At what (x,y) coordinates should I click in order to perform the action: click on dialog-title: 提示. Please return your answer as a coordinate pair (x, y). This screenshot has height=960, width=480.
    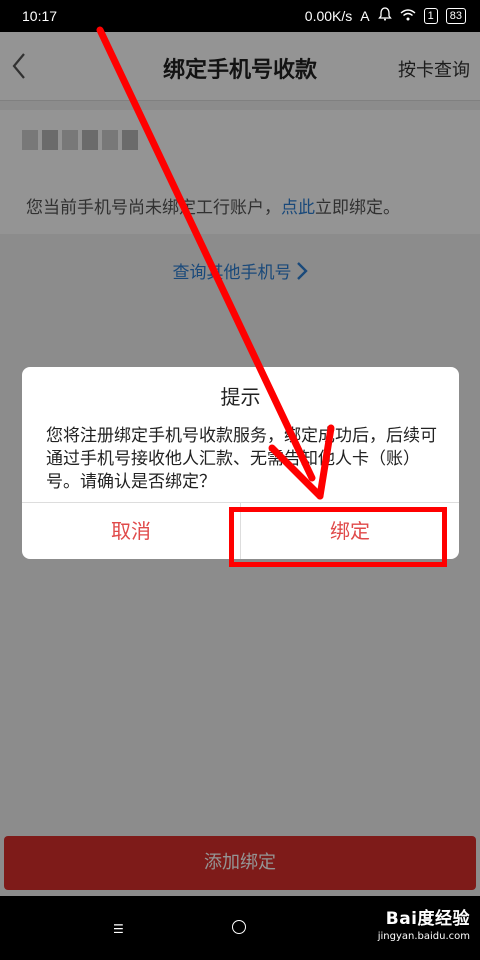
    Looking at the image, I should click on (240, 397).